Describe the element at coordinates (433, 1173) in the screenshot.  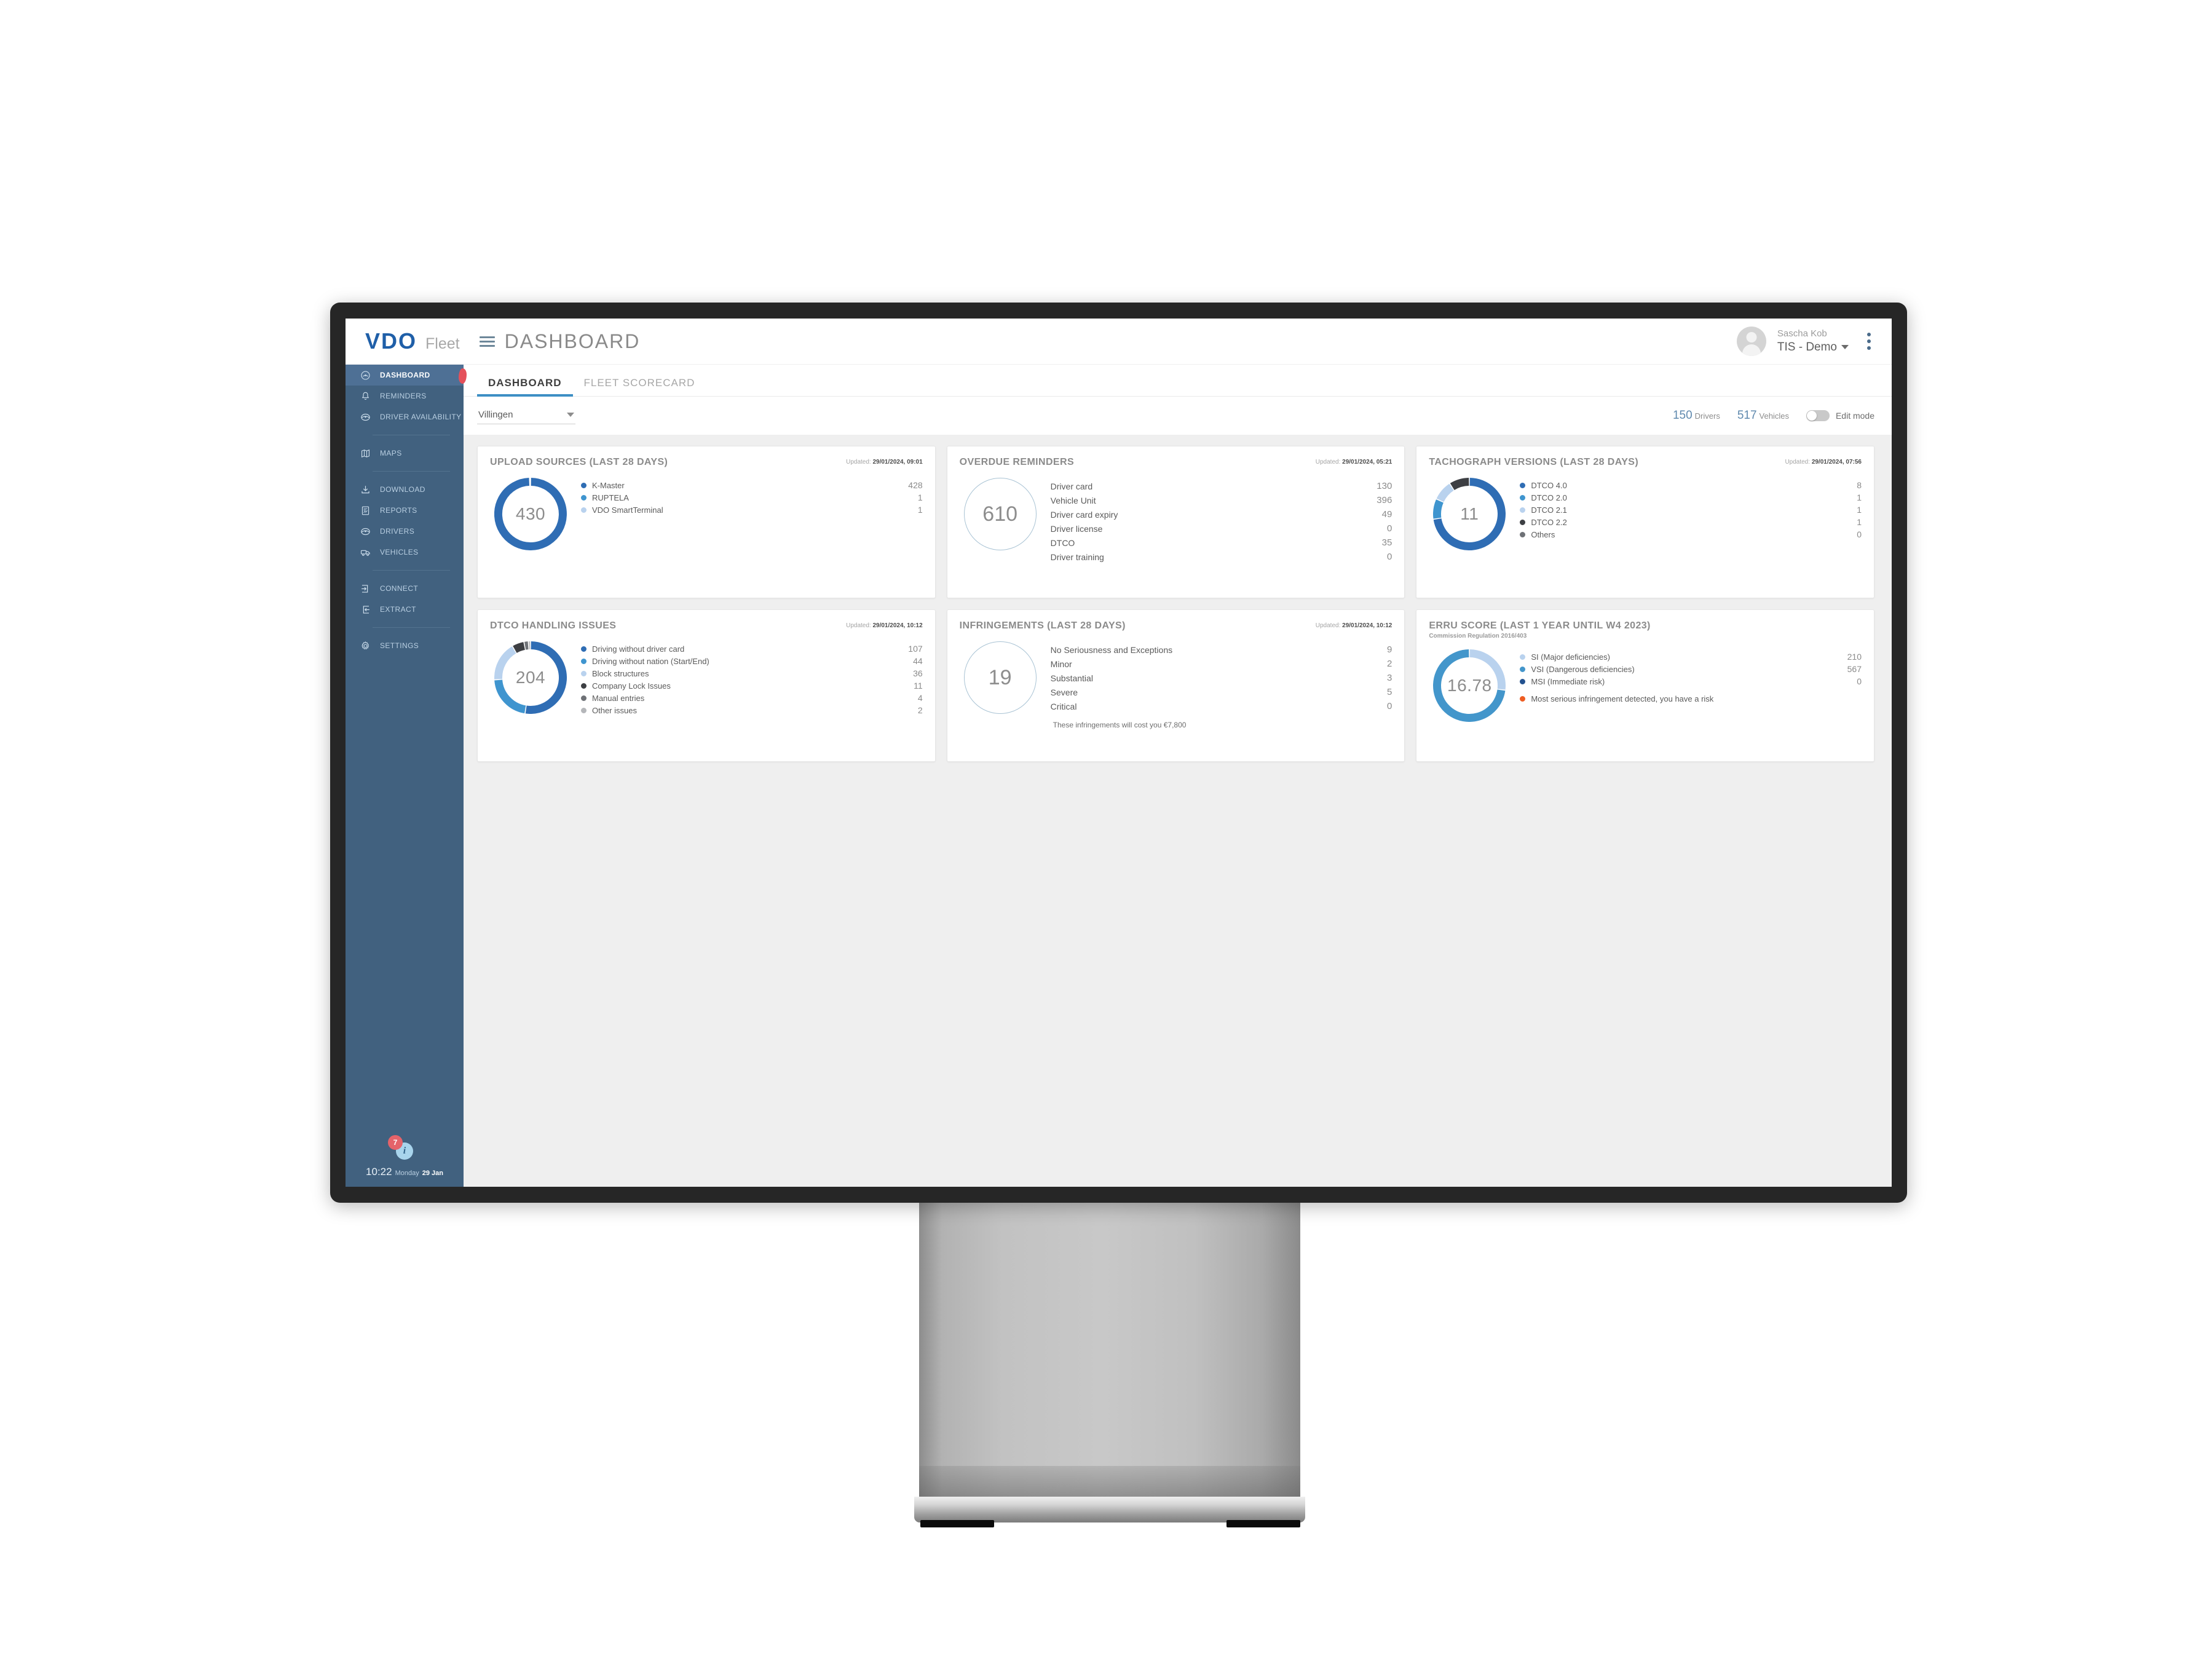
I see `clock-date: 29 Jan` at that location.